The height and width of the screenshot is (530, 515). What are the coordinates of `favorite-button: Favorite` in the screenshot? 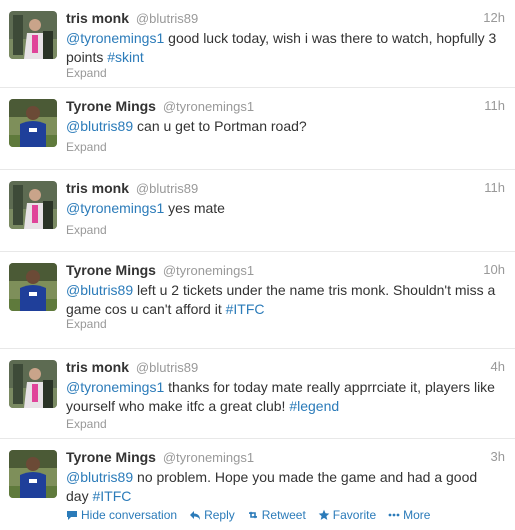 It's located at (347, 515).